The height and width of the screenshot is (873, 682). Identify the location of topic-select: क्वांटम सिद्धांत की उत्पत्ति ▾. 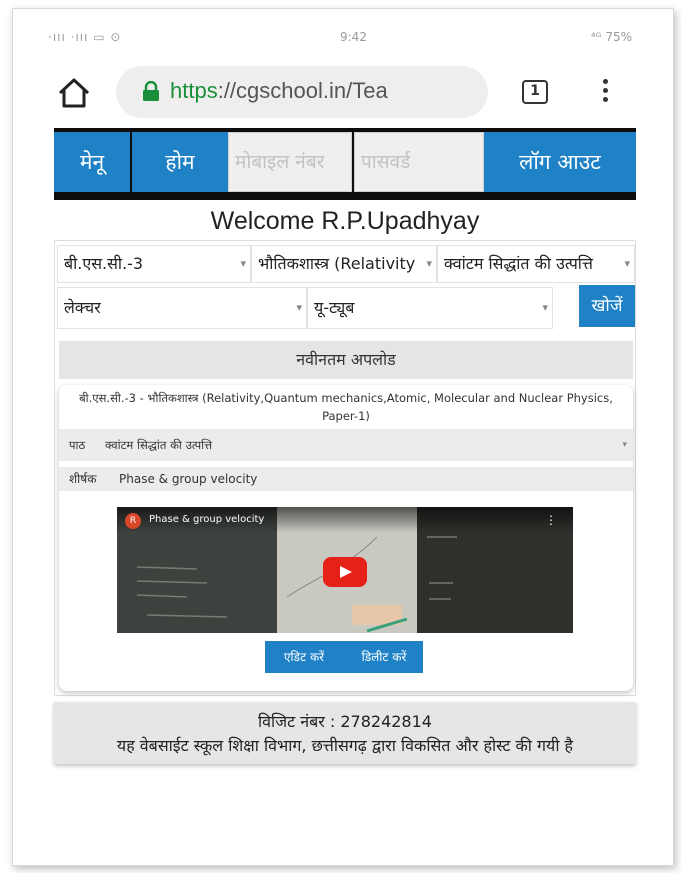
(536, 264).